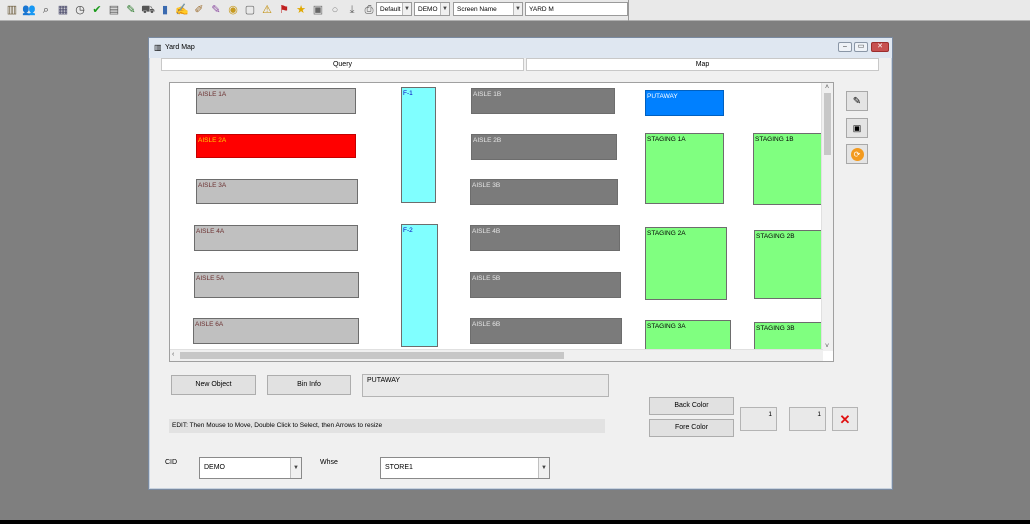 Image resolution: width=1030 pixels, height=524 pixels. Describe the element at coordinates (684, 168) in the screenshot. I see `map-block-staging-1a: STAGING 1A` at that location.